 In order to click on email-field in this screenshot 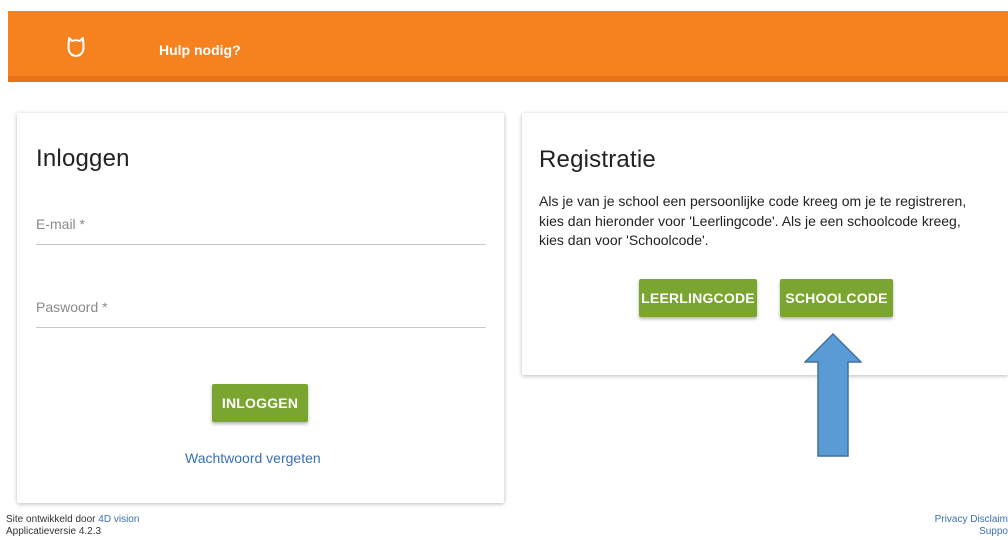, I will do `click(261, 225)`.